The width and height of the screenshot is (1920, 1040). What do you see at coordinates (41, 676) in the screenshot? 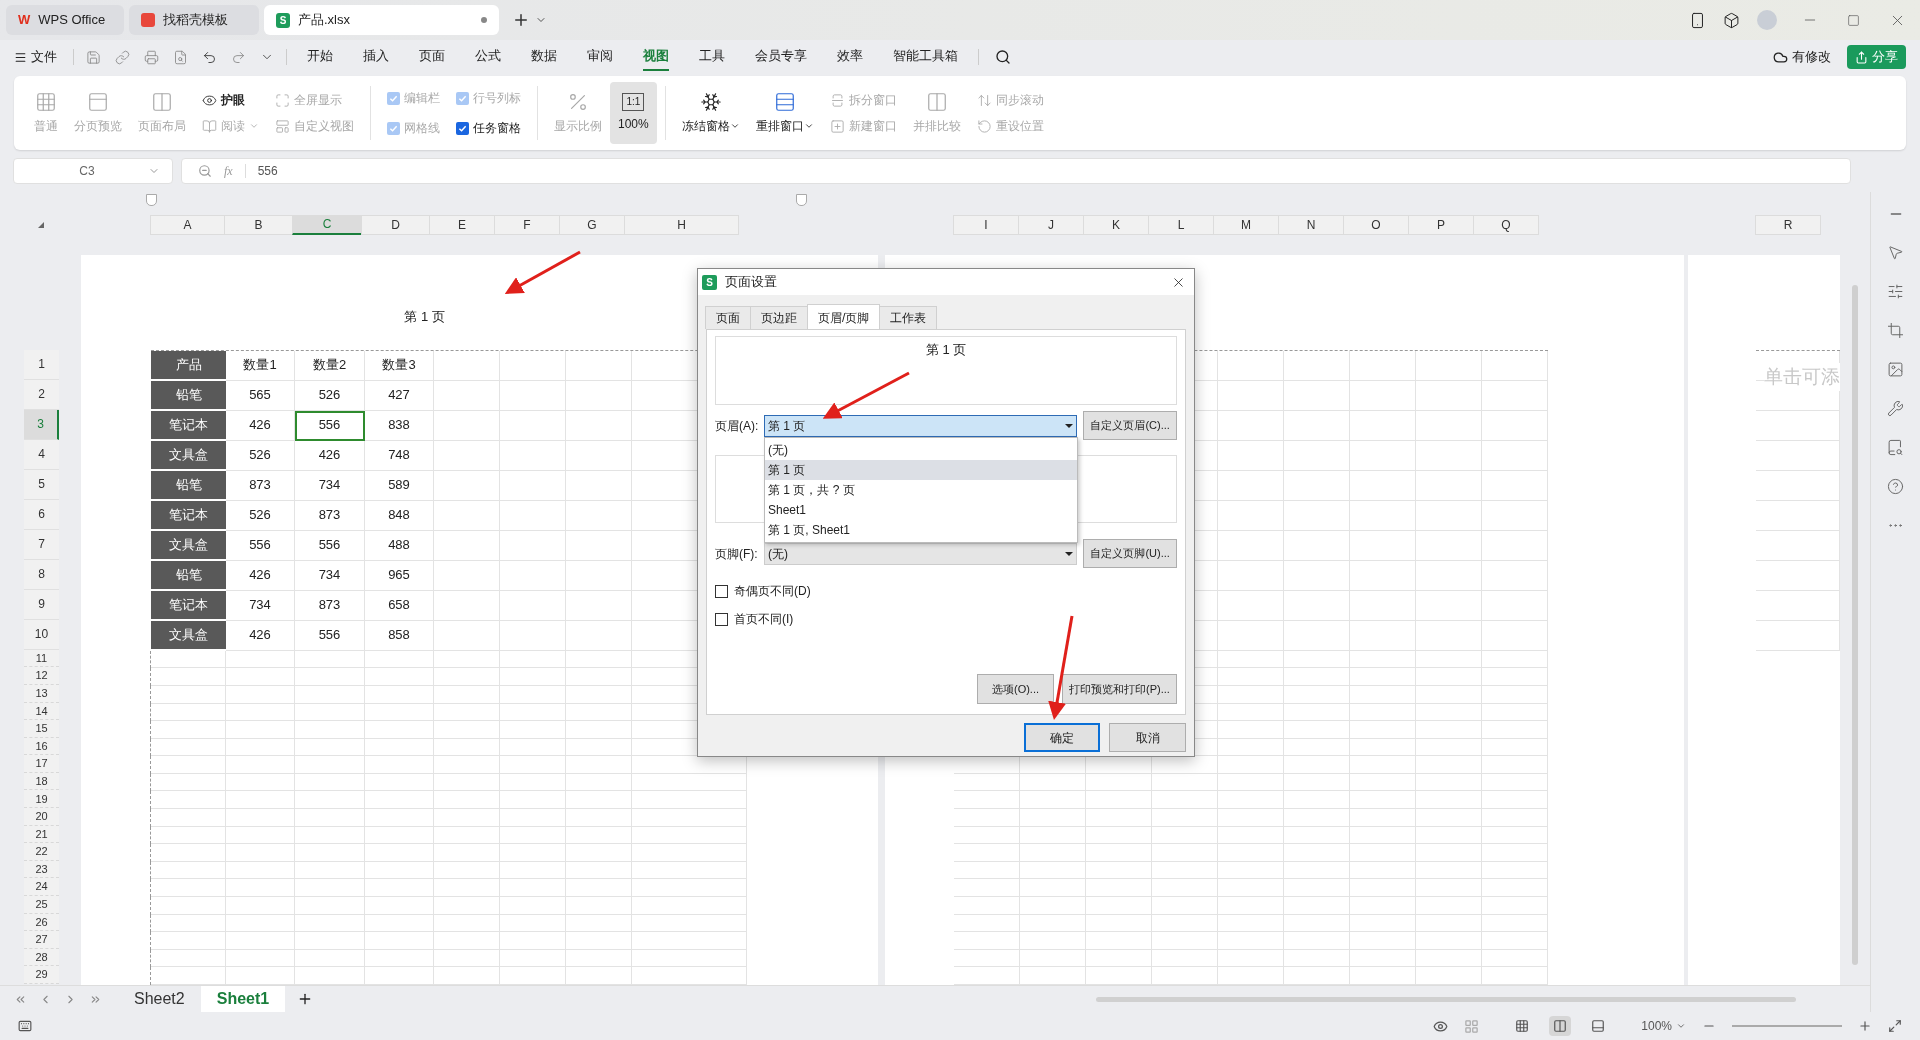
I see `row-header: 12` at bounding box center [41, 676].